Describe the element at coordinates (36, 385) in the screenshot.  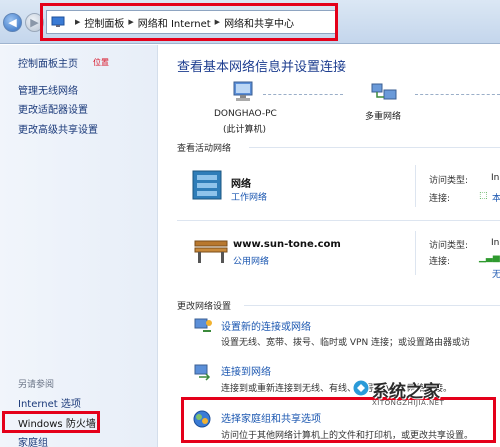
I see `see-also-heading: 另请参阅` at that location.